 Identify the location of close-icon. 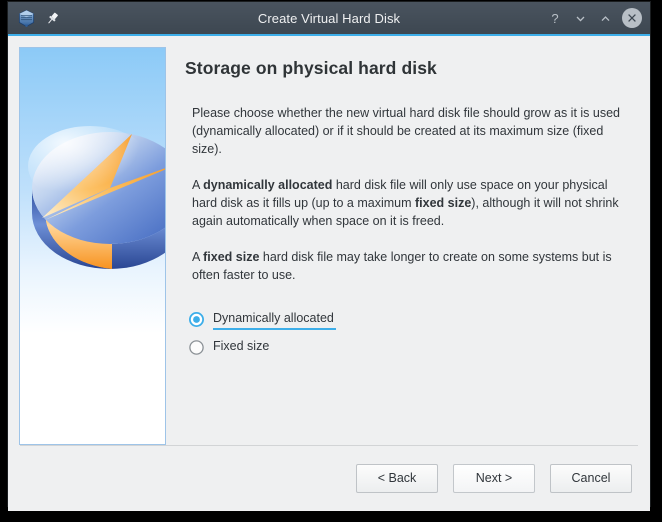
(632, 18).